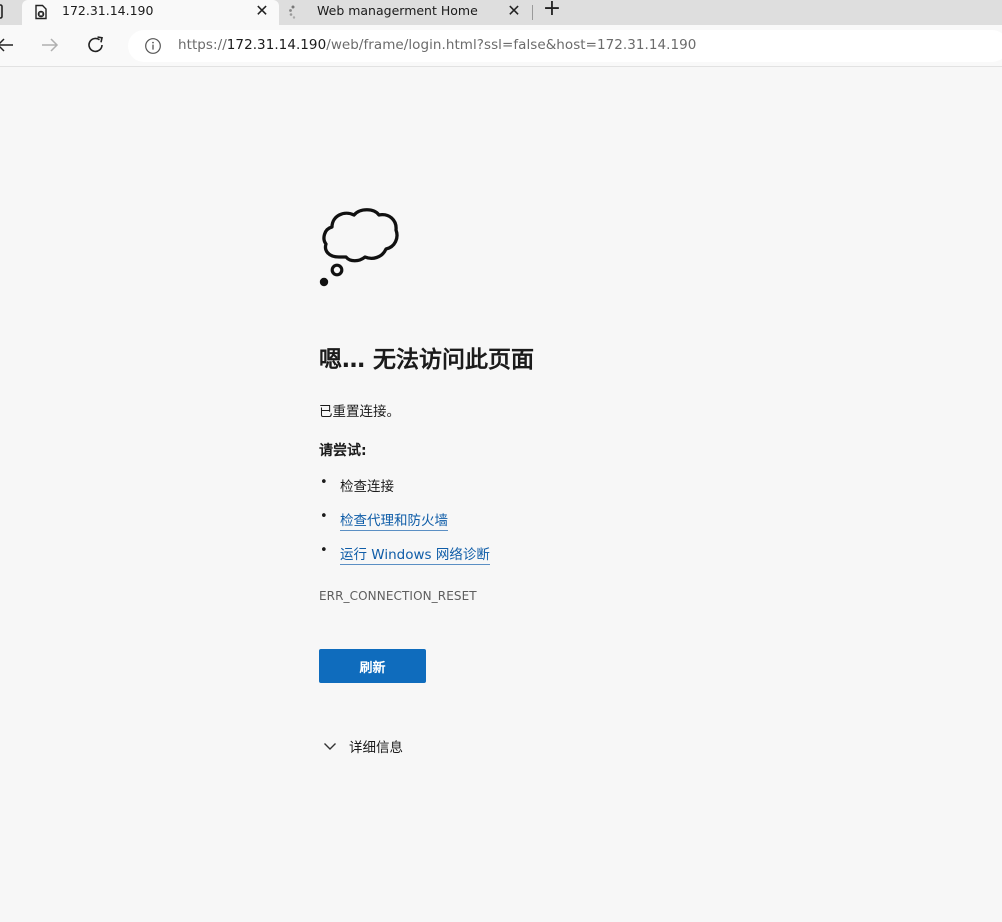  Describe the element at coordinates (108, 10) in the screenshot. I see `tab-title: 172.31.14.190` at that location.